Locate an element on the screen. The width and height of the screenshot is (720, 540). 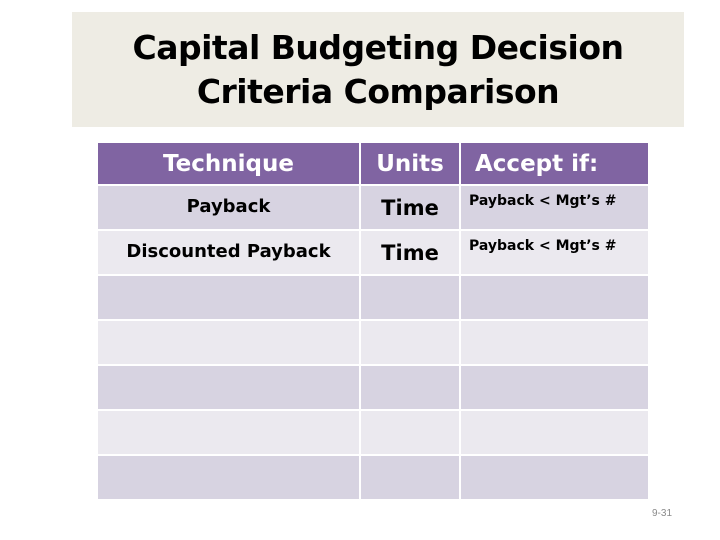
header-technique: Technique is located at coordinates (228, 163).